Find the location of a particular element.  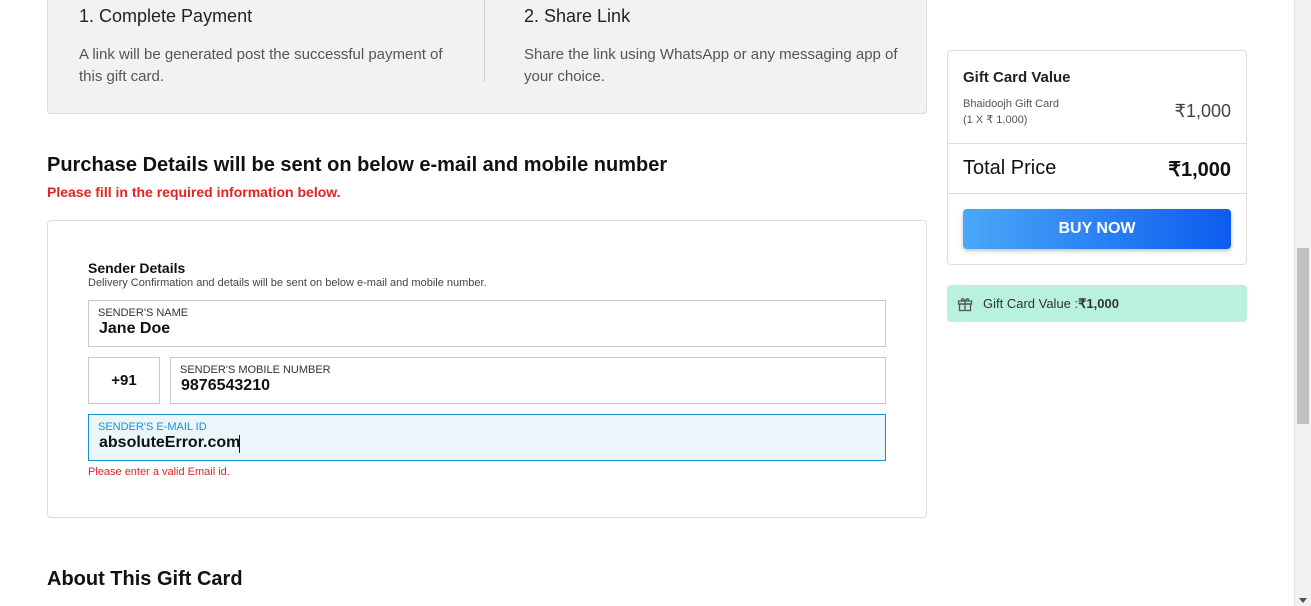

sender-mobile-input is located at coordinates (531, 386).